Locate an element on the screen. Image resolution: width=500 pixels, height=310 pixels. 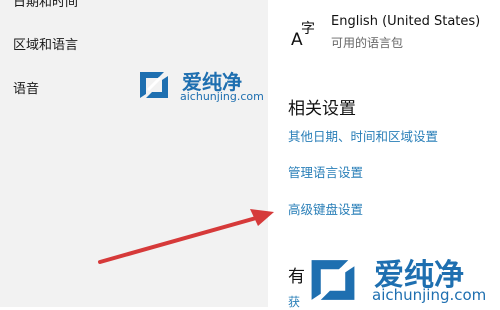
watermark-large: 爱纯净 aichunjing.com is located at coordinates (401, 278).